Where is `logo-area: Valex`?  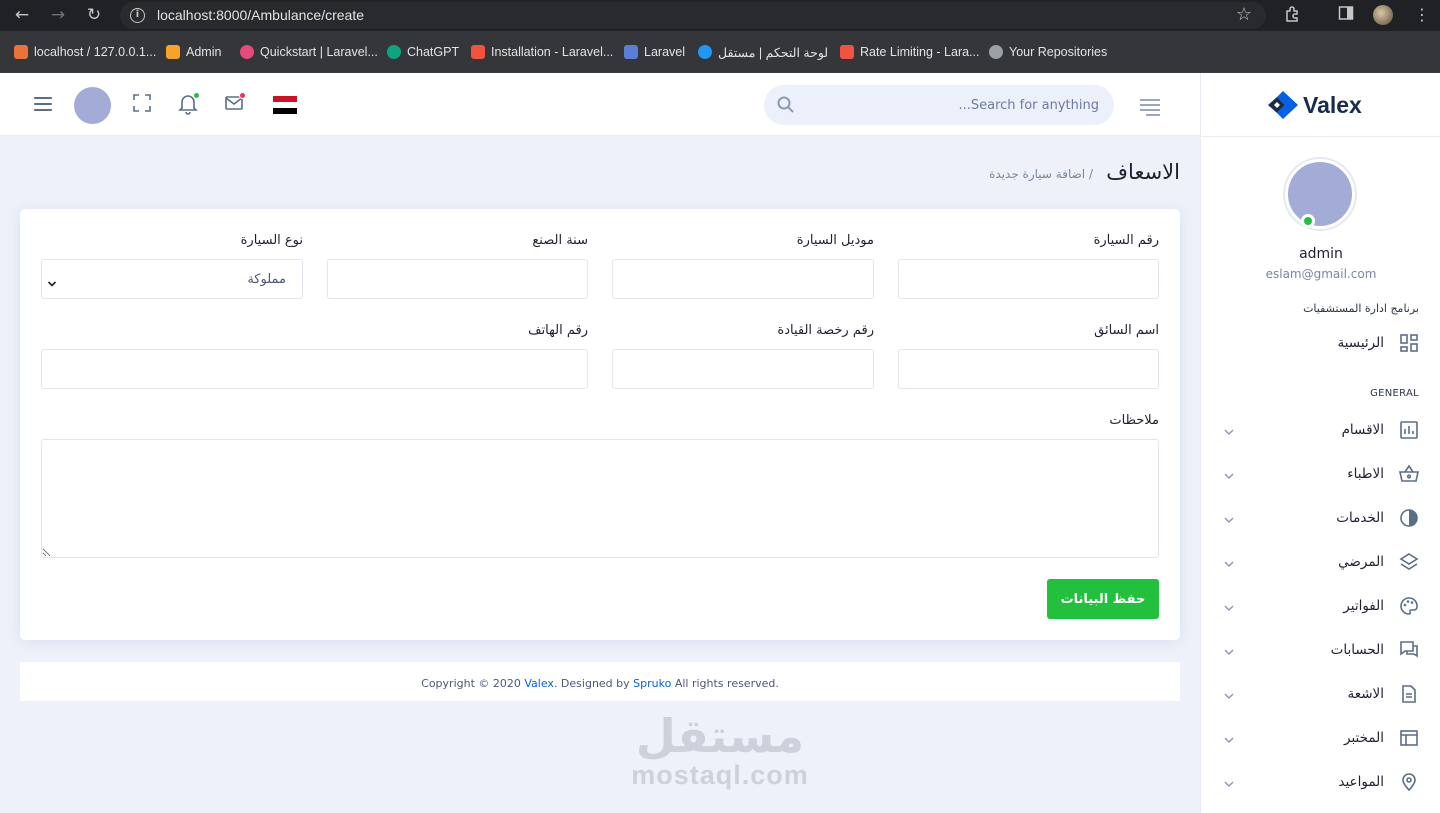 logo-area: Valex is located at coordinates (1320, 105).